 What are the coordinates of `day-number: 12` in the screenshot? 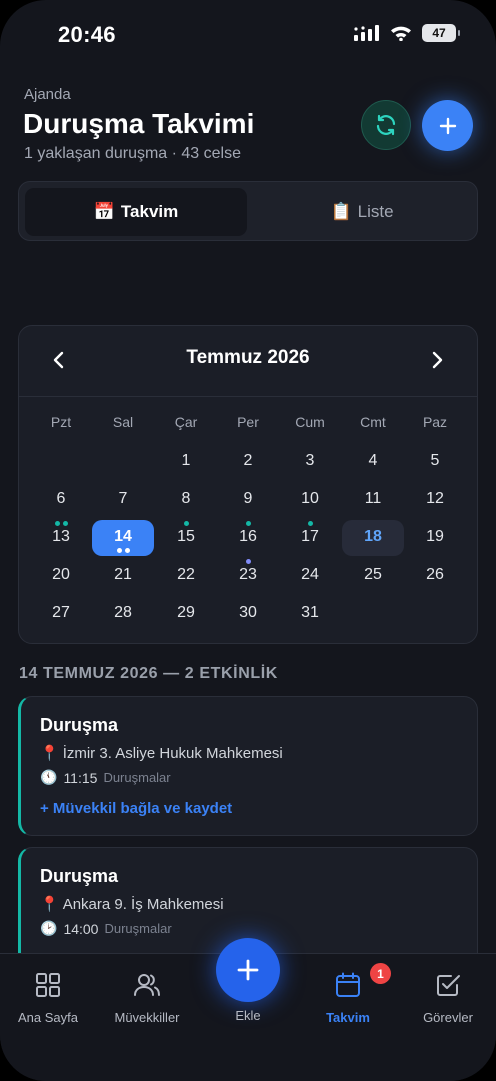 It's located at (435, 498).